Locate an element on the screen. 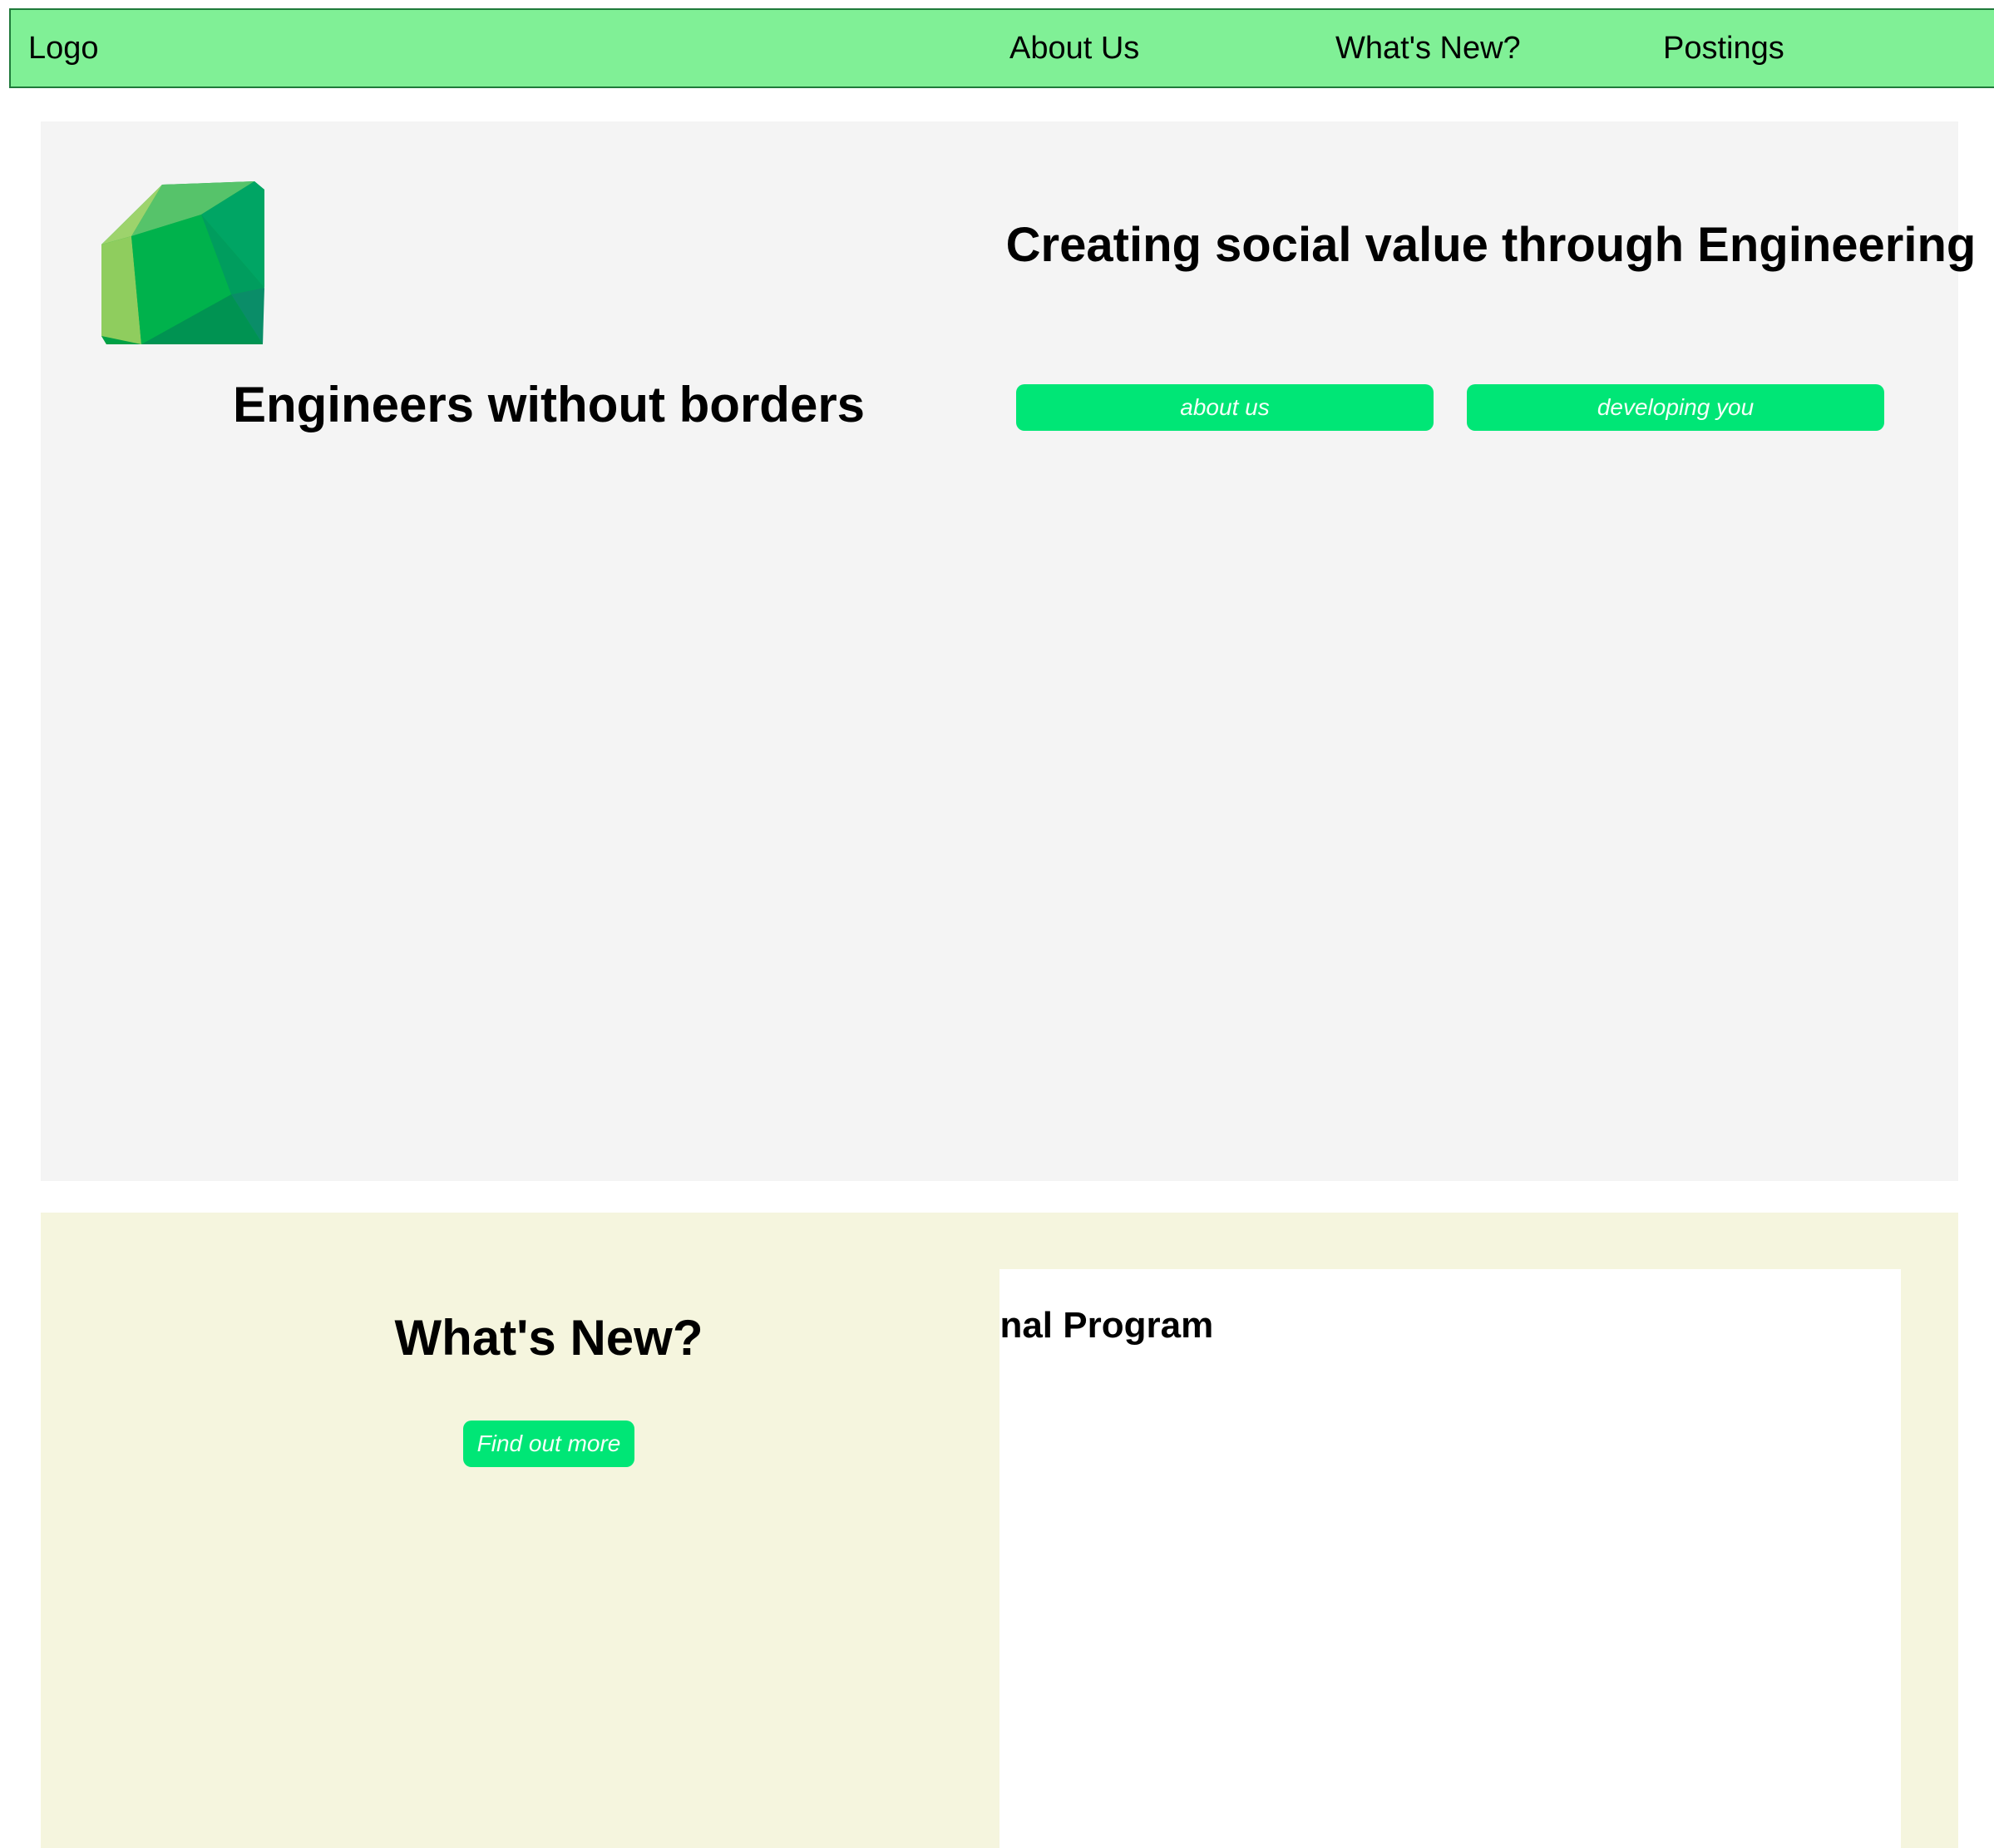  developing-you-button: developing you is located at coordinates (1675, 407).